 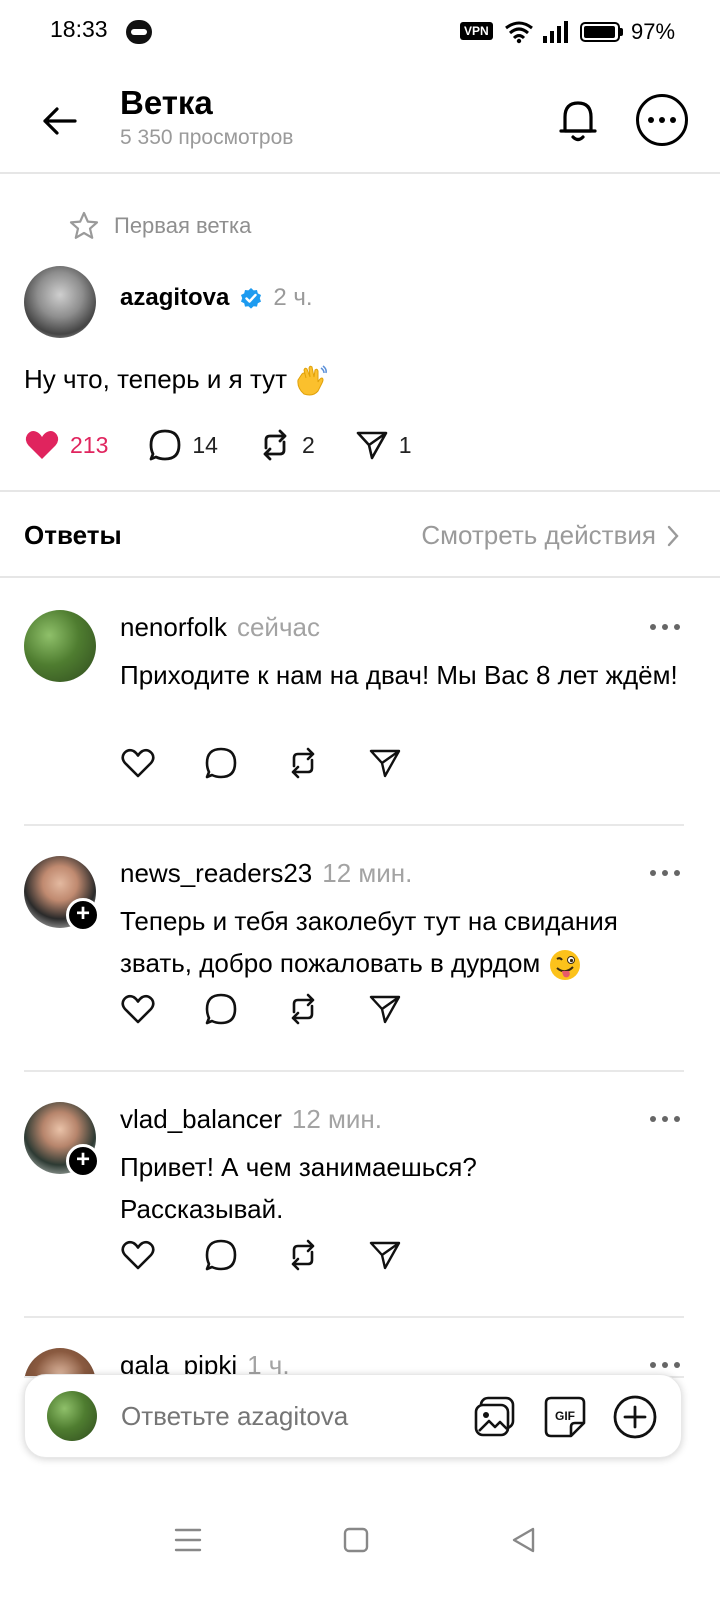 What do you see at coordinates (555, 32) in the screenshot?
I see `signal-icon` at bounding box center [555, 32].